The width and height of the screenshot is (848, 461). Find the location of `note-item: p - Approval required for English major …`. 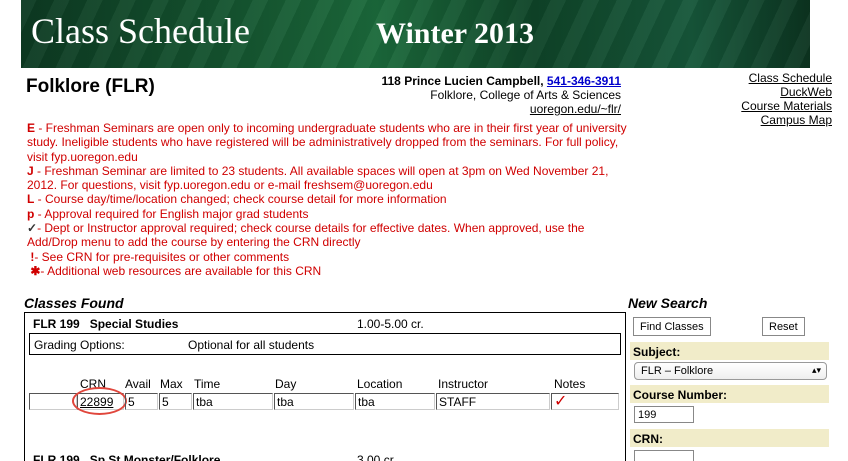

note-item: p - Approval required for English major … is located at coordinates (168, 213).